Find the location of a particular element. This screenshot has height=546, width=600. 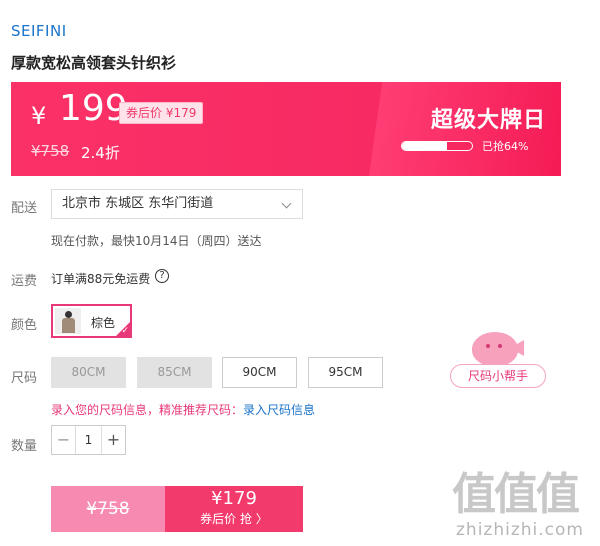

quantity-stepper: − 1 + is located at coordinates (88, 440).